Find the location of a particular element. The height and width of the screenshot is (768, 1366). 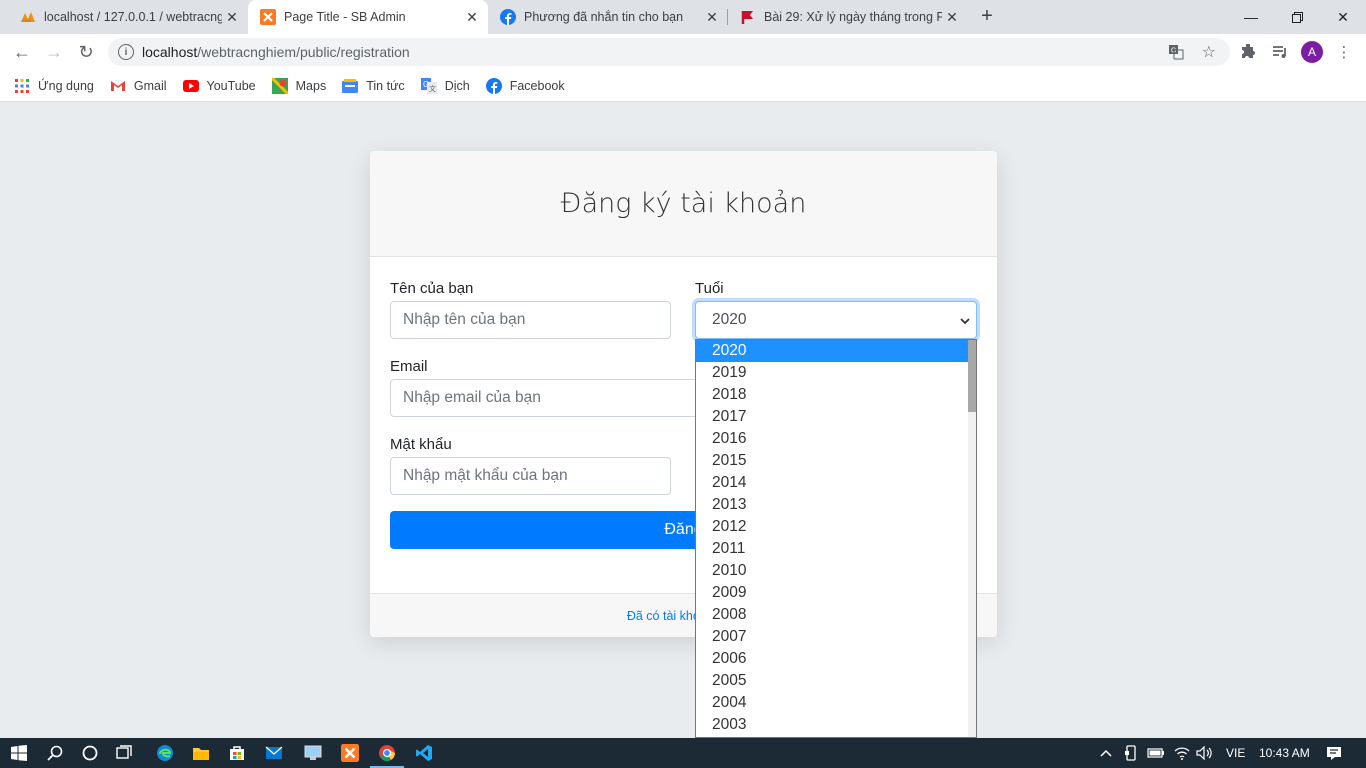

bookmark-label: Facebook is located at coordinates (537, 85).